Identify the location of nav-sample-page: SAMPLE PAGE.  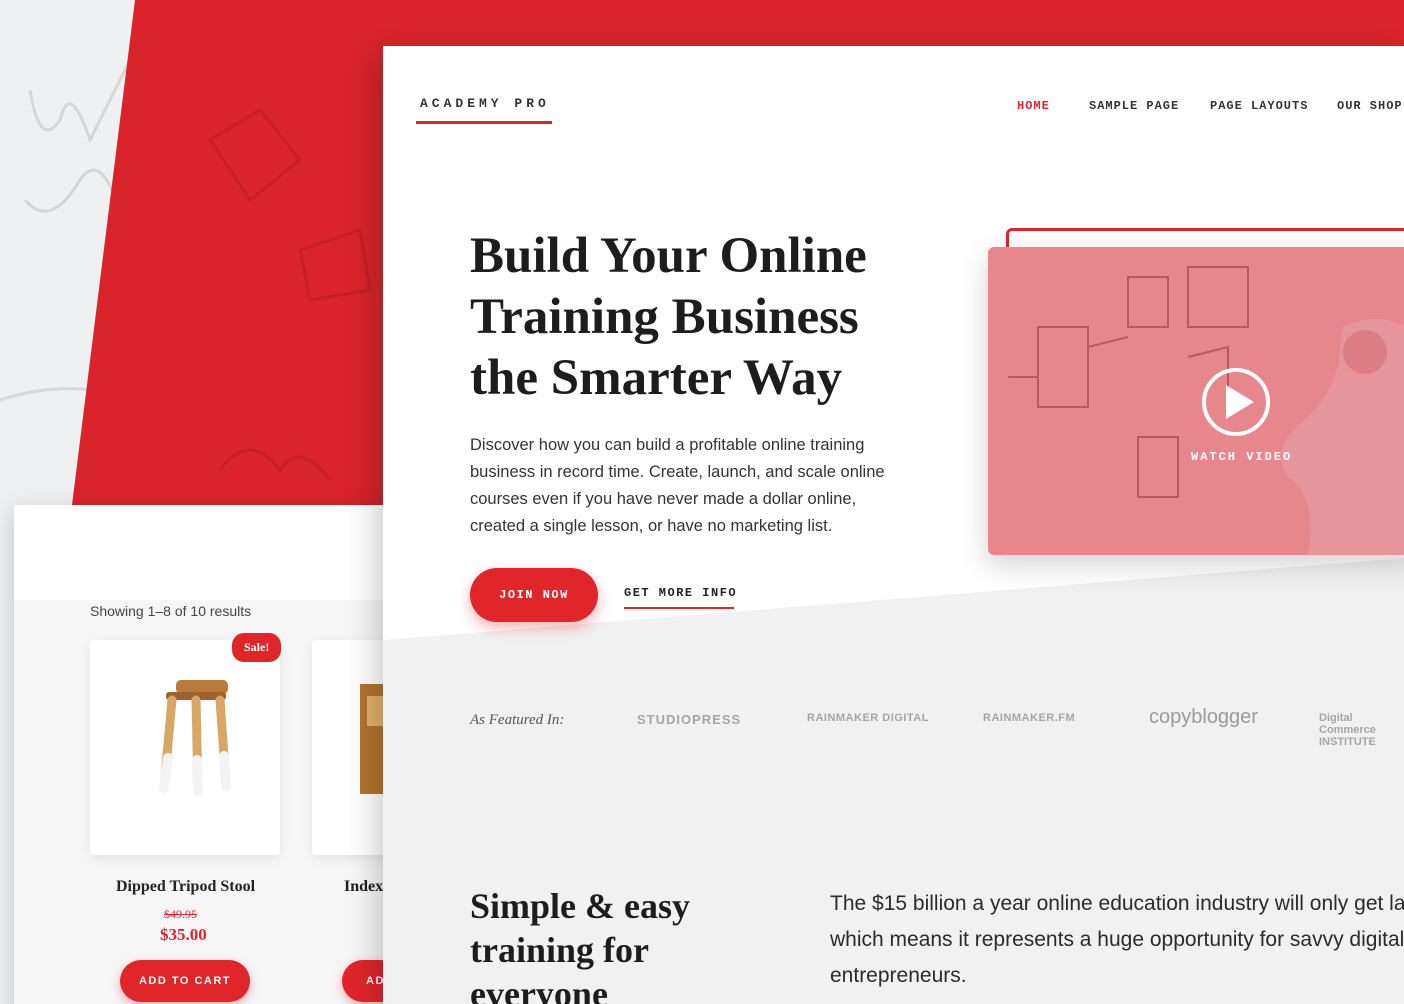
(1134, 106).